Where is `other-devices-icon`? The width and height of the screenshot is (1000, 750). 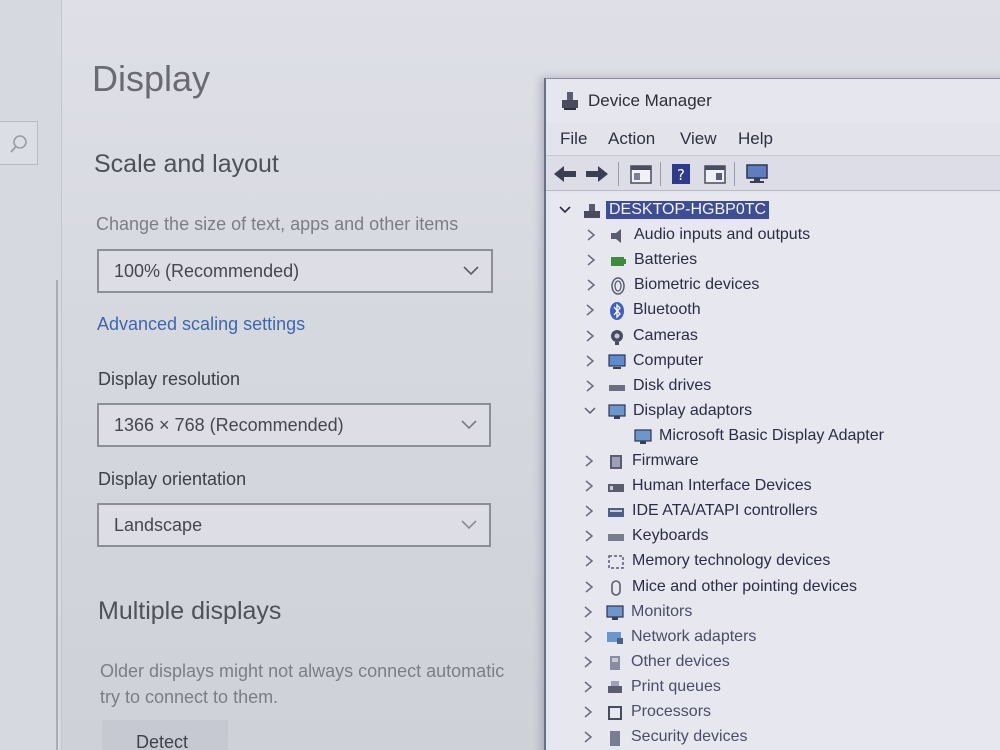 other-devices-icon is located at coordinates (615, 662).